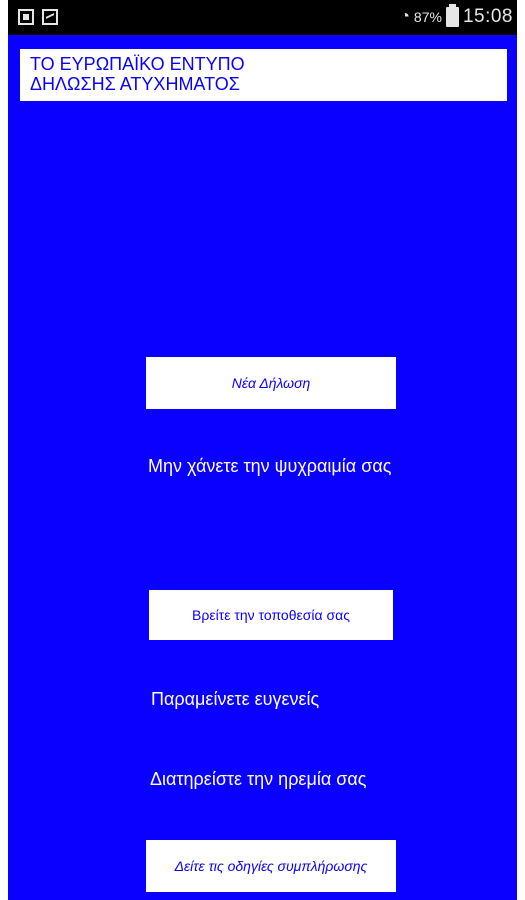 This screenshot has height=900, width=525. I want to click on message-keep-calm: Μην χάνετε την ψυχραιμία σας, so click(270, 466).